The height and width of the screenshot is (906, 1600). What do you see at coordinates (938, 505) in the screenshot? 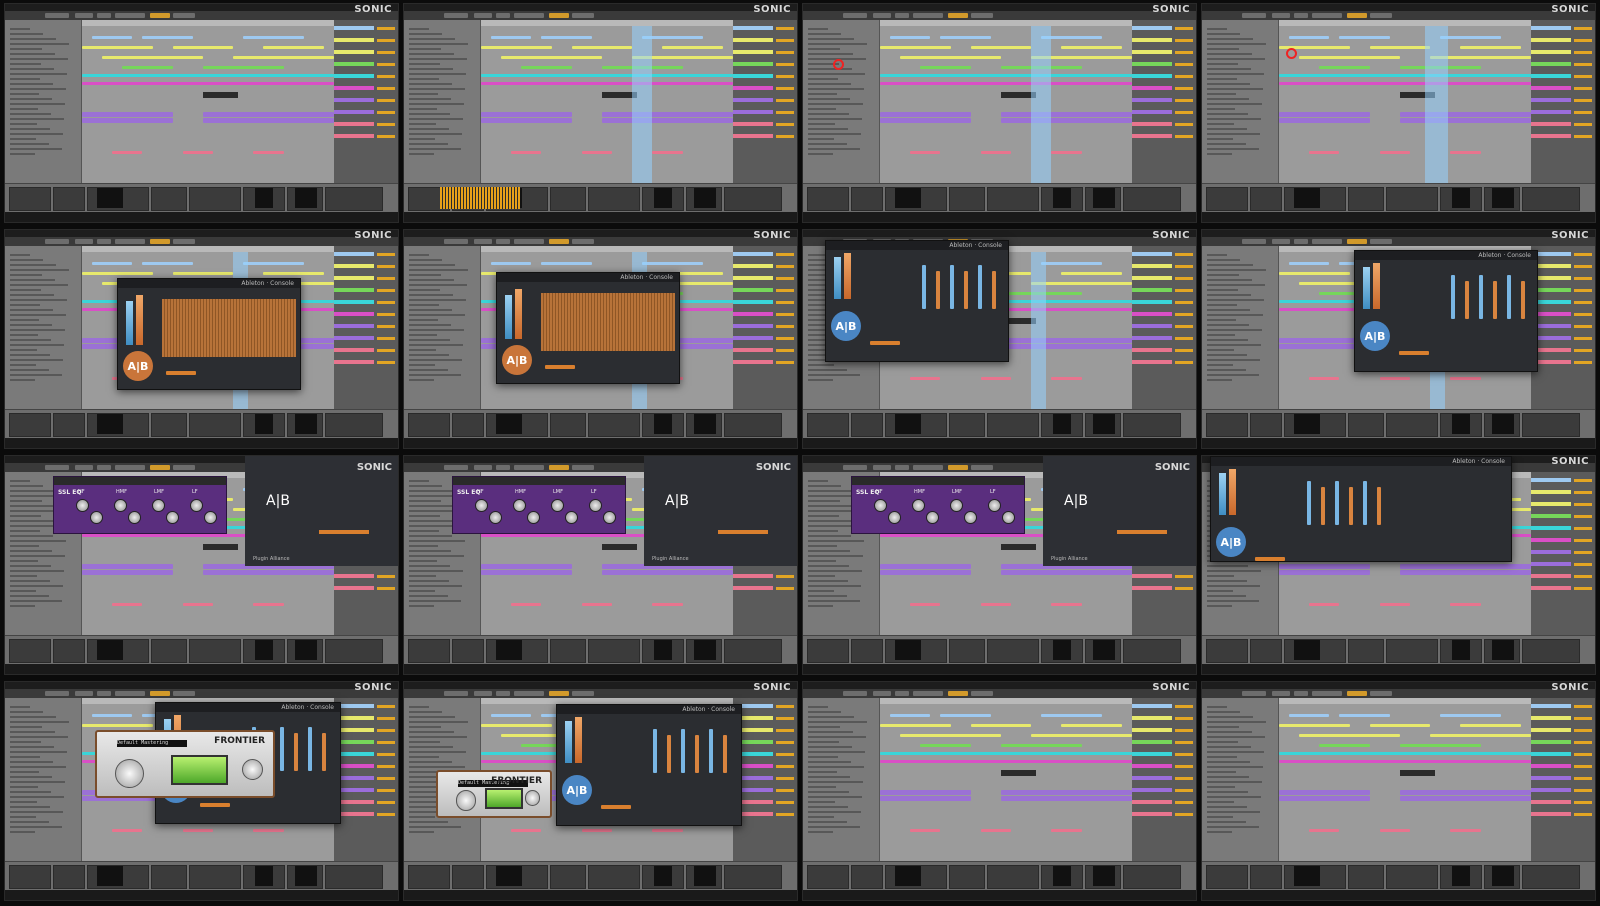
I see `ssl-eq-plugin: SSL EQ HF HMF LMF LF` at bounding box center [938, 505].